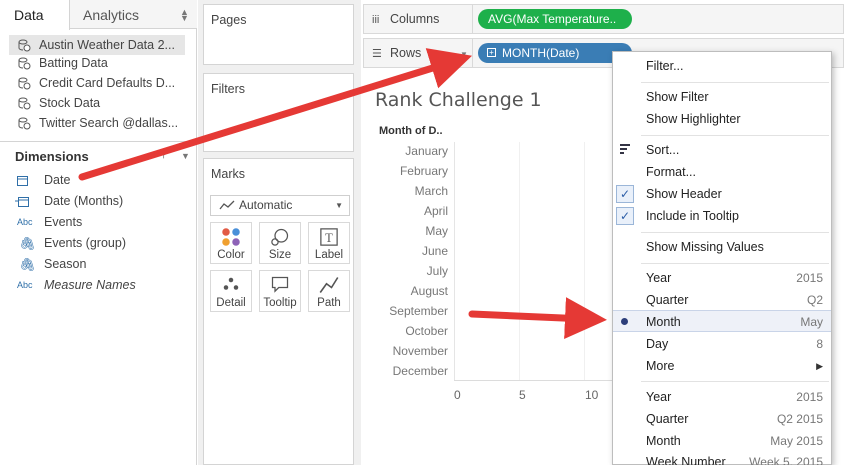  Describe the element at coordinates (814, 300) in the screenshot. I see `menu-quarter-value: Q2` at that location.